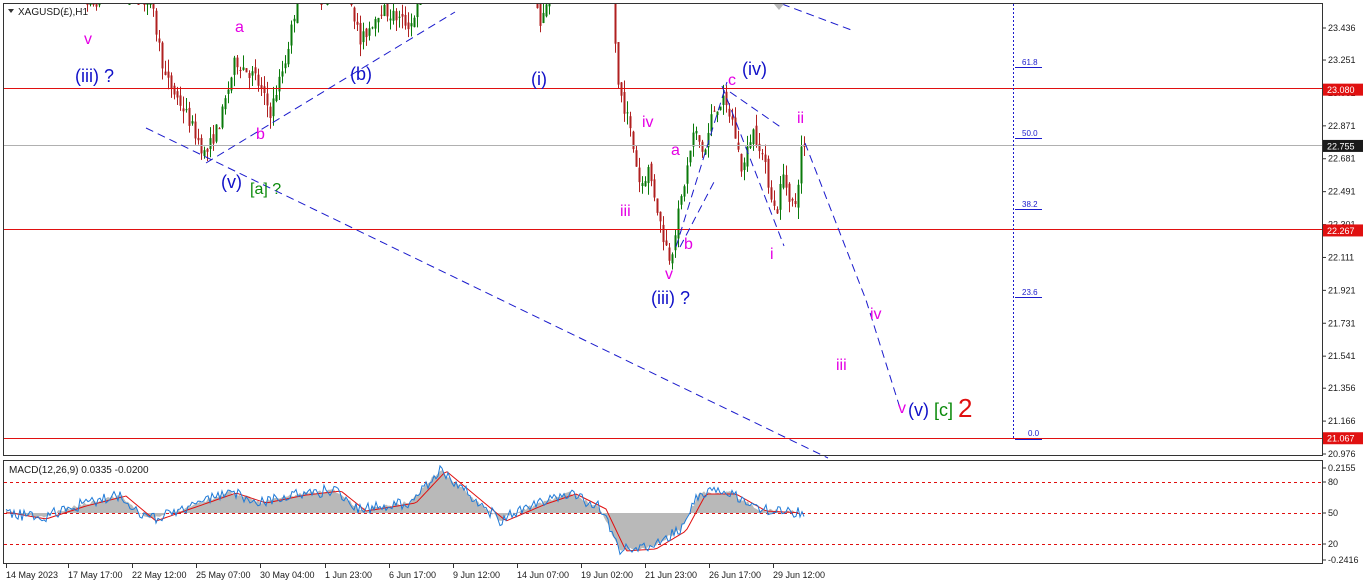  What do you see at coordinates (754, 69) in the screenshot?
I see `wave-label-iv-paren: (iv)` at bounding box center [754, 69].